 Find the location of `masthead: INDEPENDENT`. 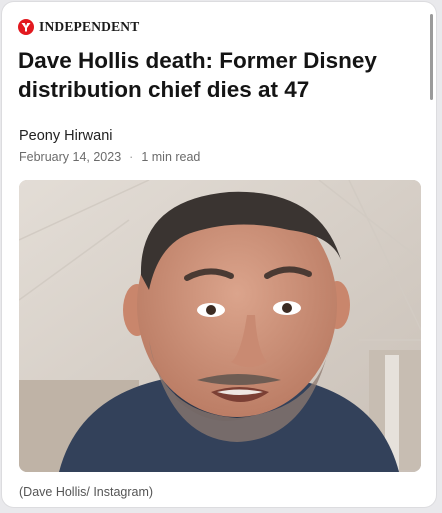

masthead: INDEPENDENT is located at coordinates (78, 27).